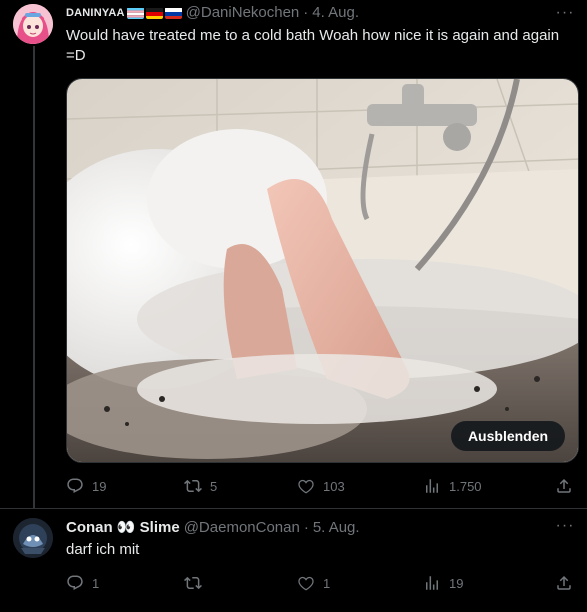 This screenshot has height=612, width=587. Describe the element at coordinates (99, 486) in the screenshot. I see `reply-count: 19` at that location.